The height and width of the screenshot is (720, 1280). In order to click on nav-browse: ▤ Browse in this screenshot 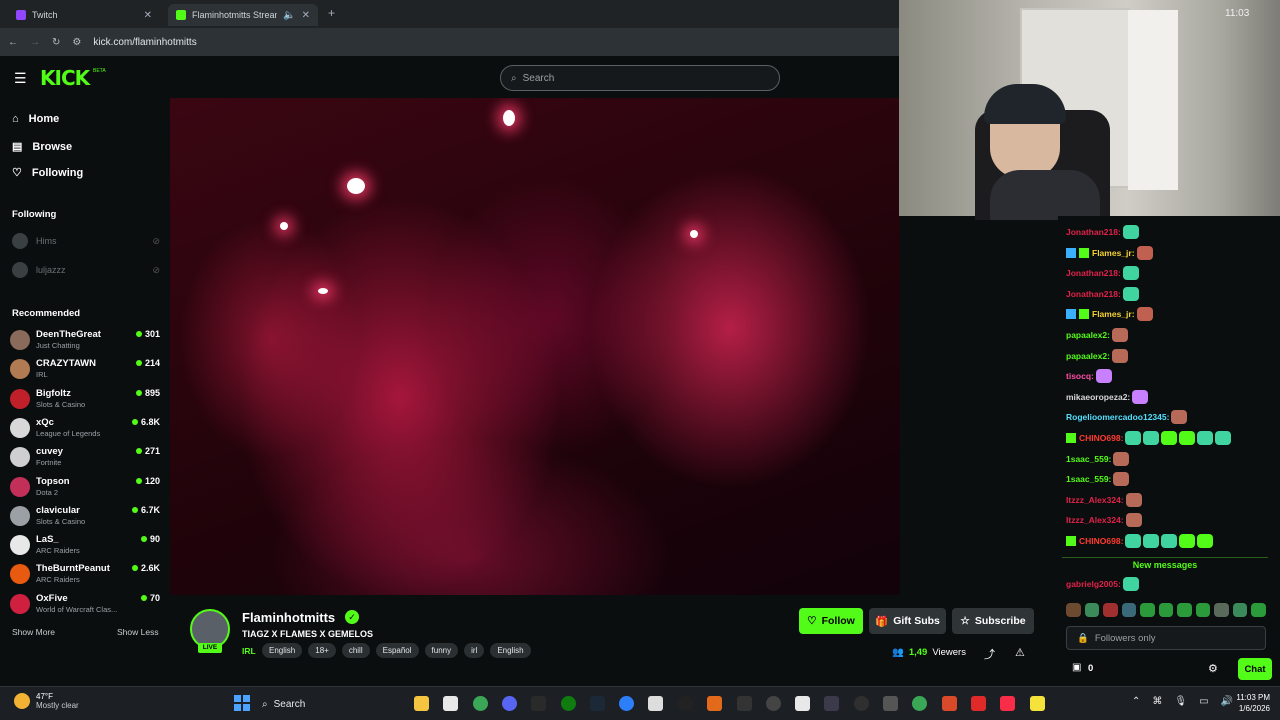, I will do `click(42, 147)`.